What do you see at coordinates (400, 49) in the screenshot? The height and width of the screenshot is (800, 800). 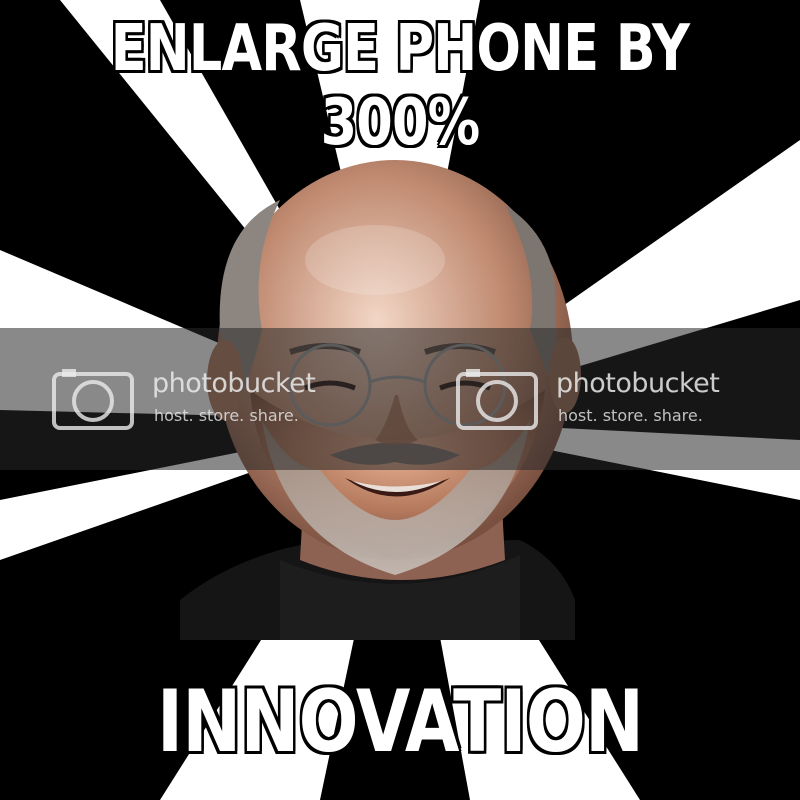 I see `top-caption-line-1: ENLARGE PHONE BY` at bounding box center [400, 49].